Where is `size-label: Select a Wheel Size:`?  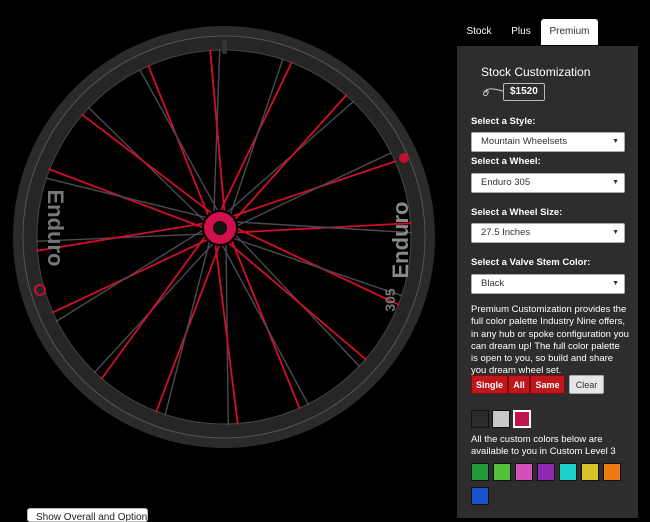 size-label: Select a Wheel Size: is located at coordinates (517, 212).